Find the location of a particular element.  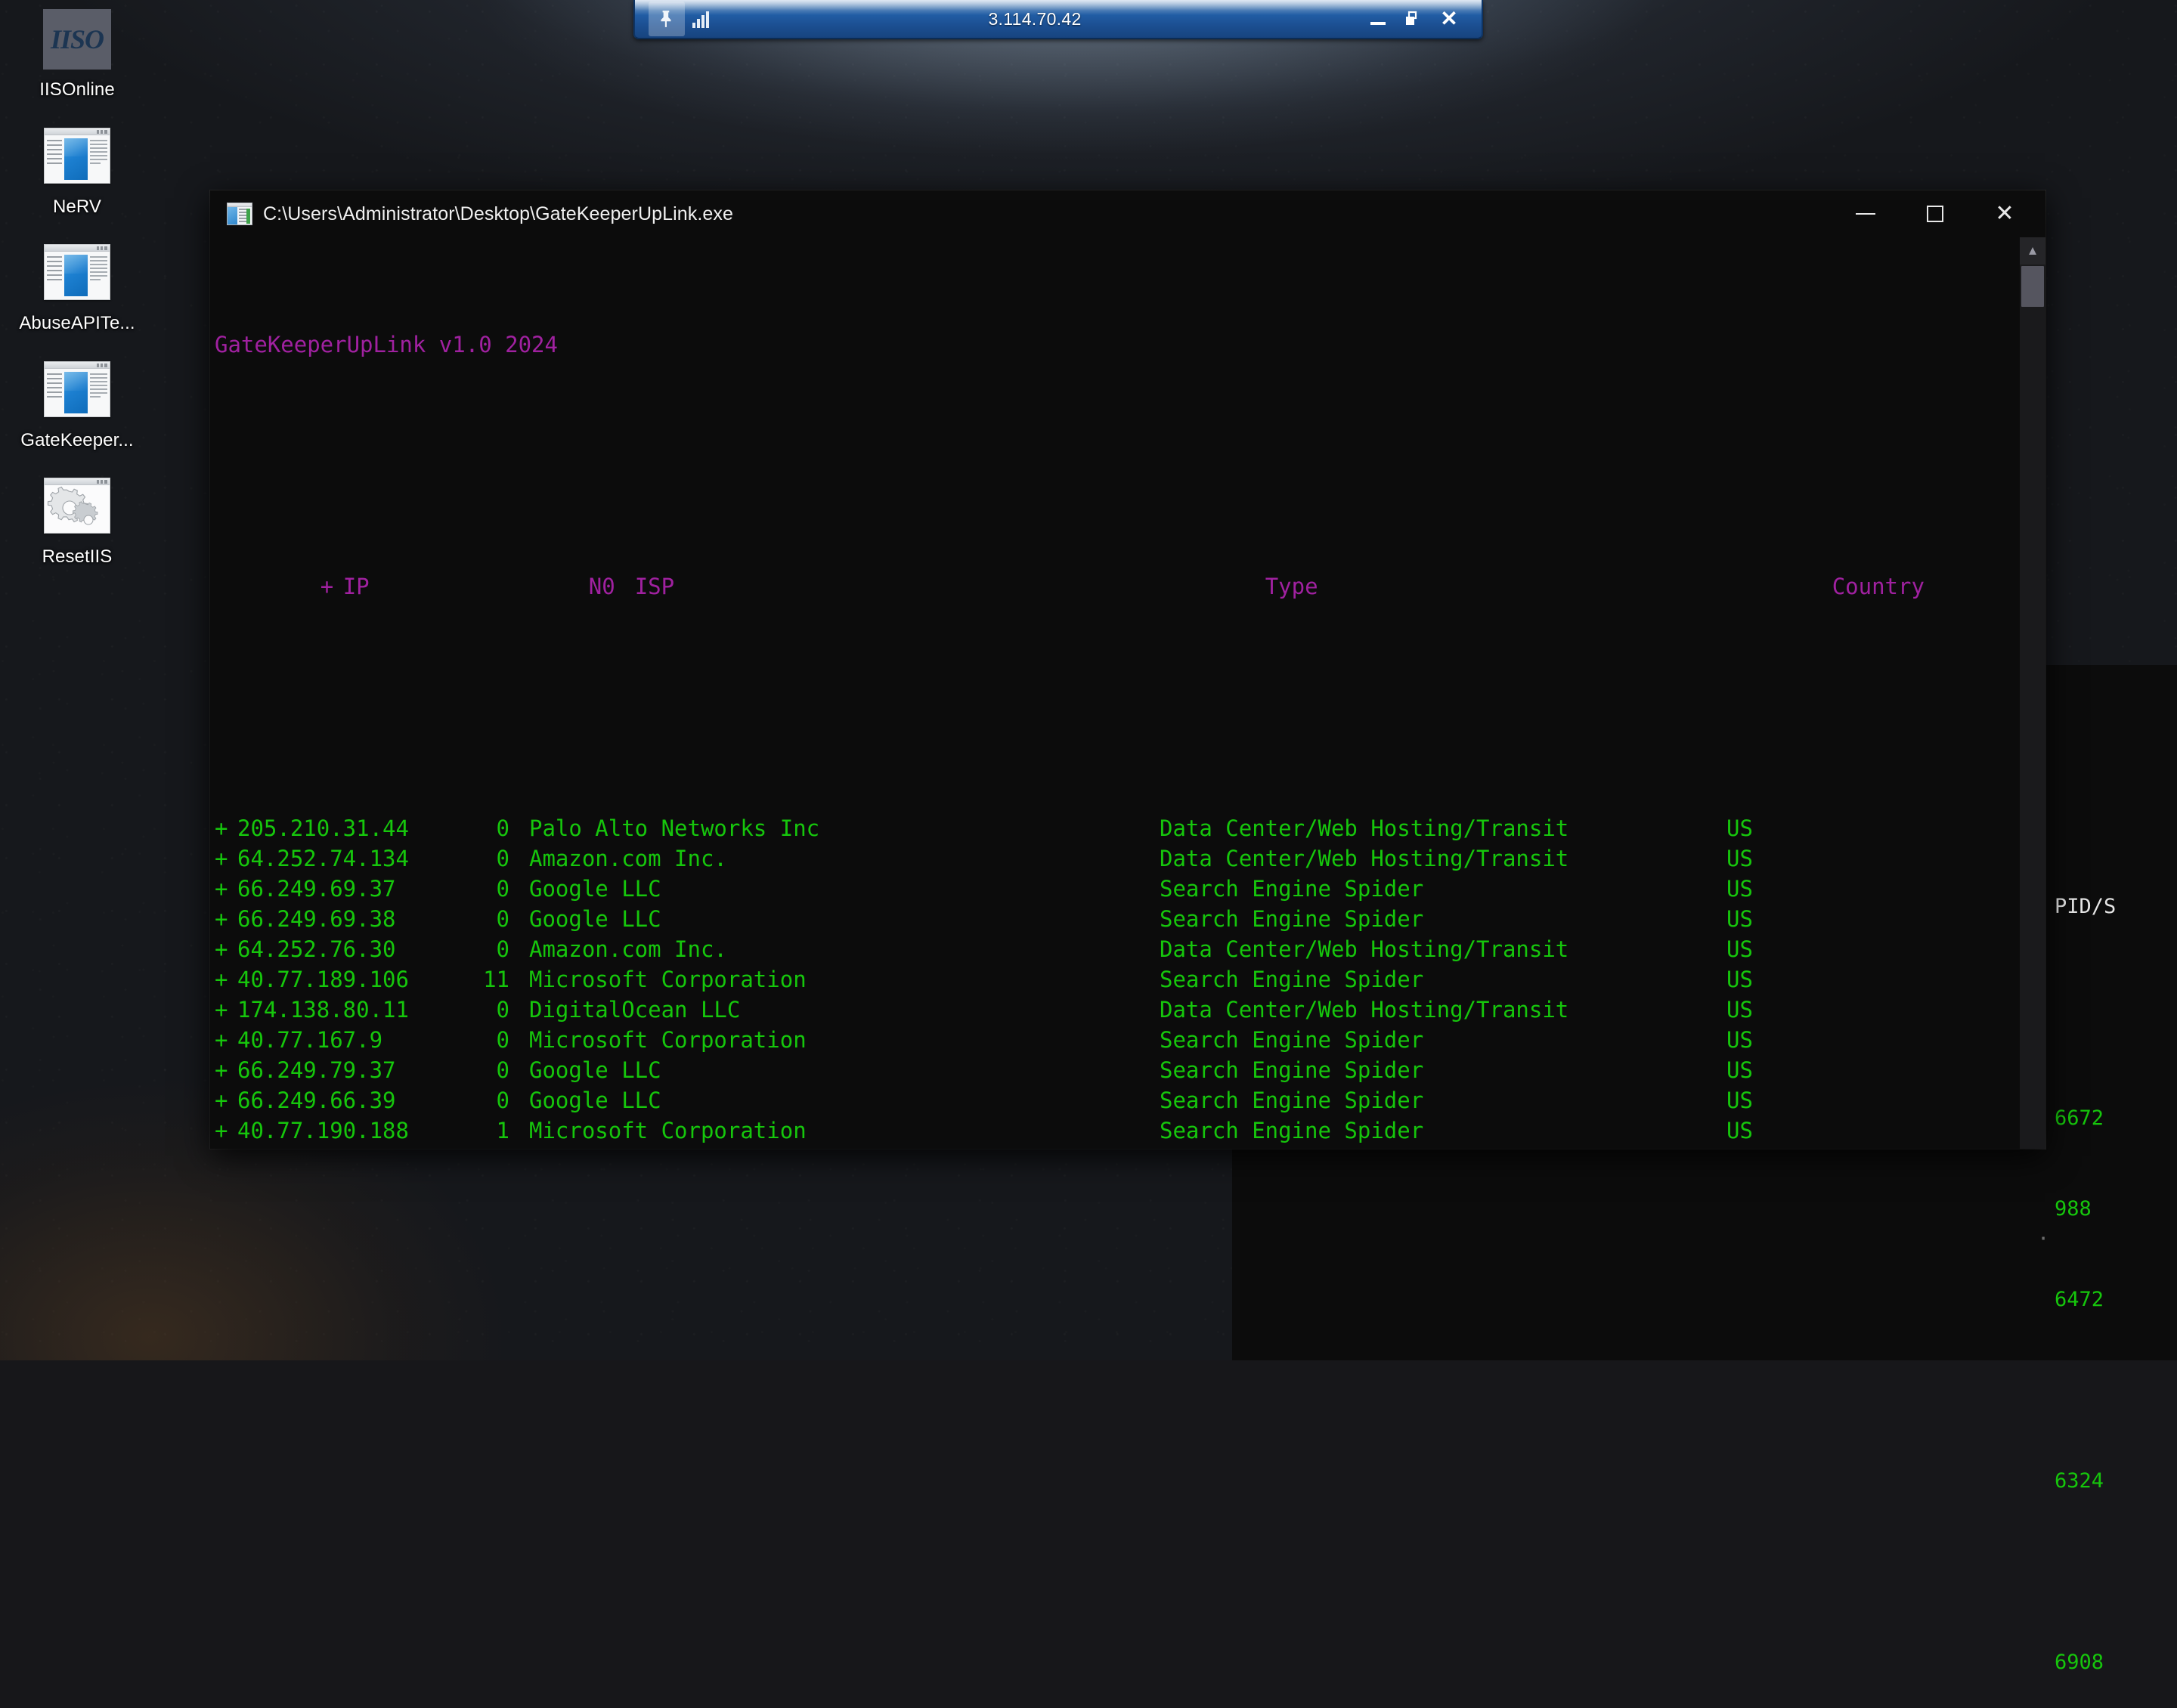

console-banner-text: GateKeeperUpLink v1.0 2024 is located at coordinates (386, 344).